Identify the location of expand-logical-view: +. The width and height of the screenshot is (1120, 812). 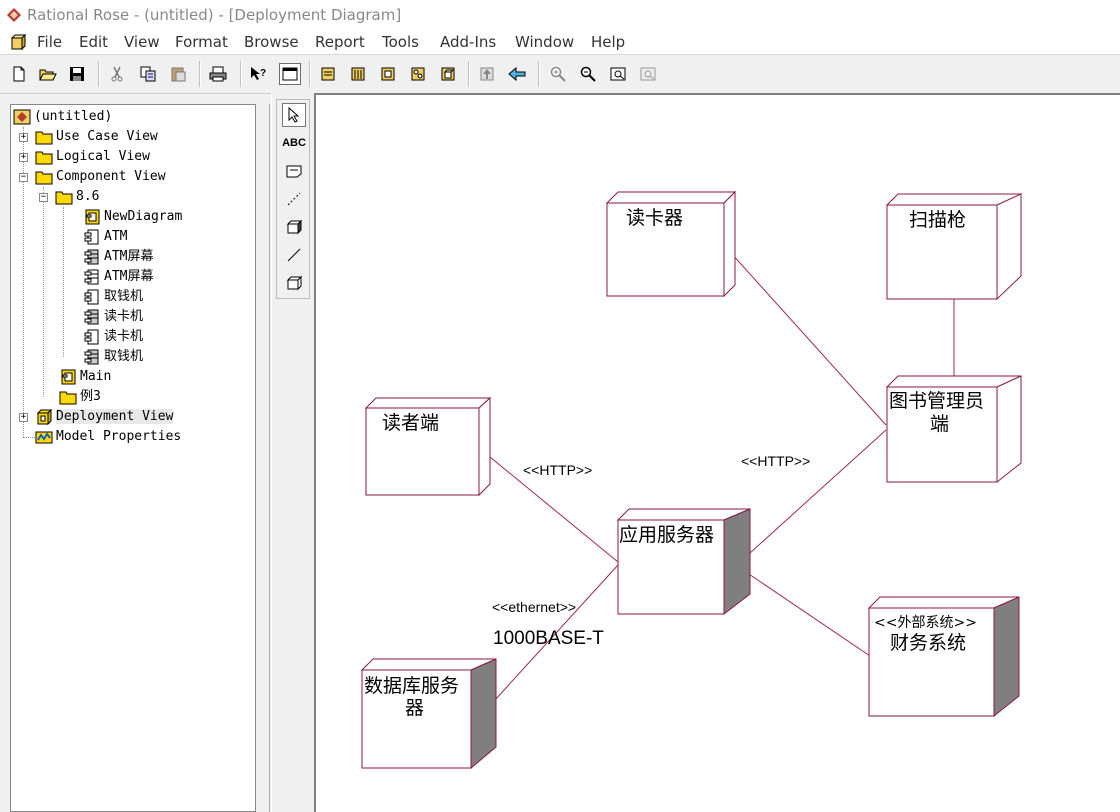
(23, 157).